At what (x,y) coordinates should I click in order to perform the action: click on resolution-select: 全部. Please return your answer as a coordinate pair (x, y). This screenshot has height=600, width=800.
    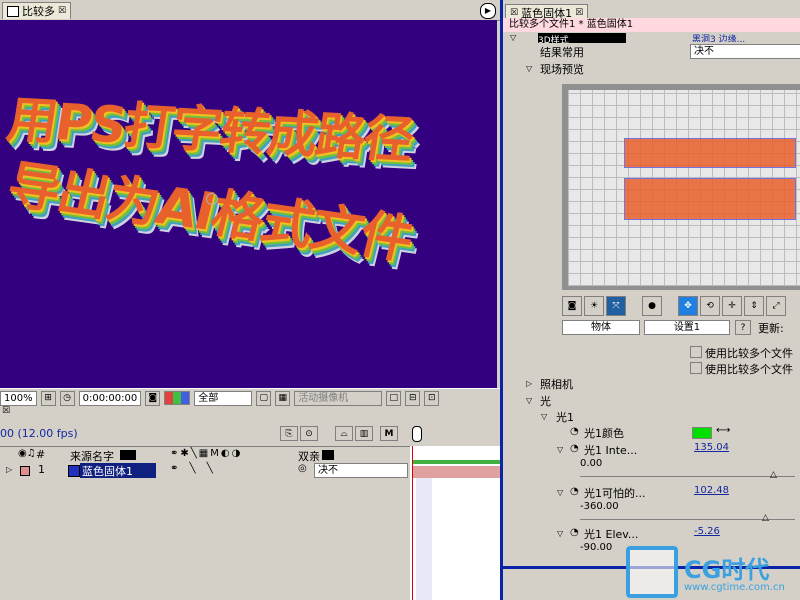
    Looking at the image, I should click on (223, 398).